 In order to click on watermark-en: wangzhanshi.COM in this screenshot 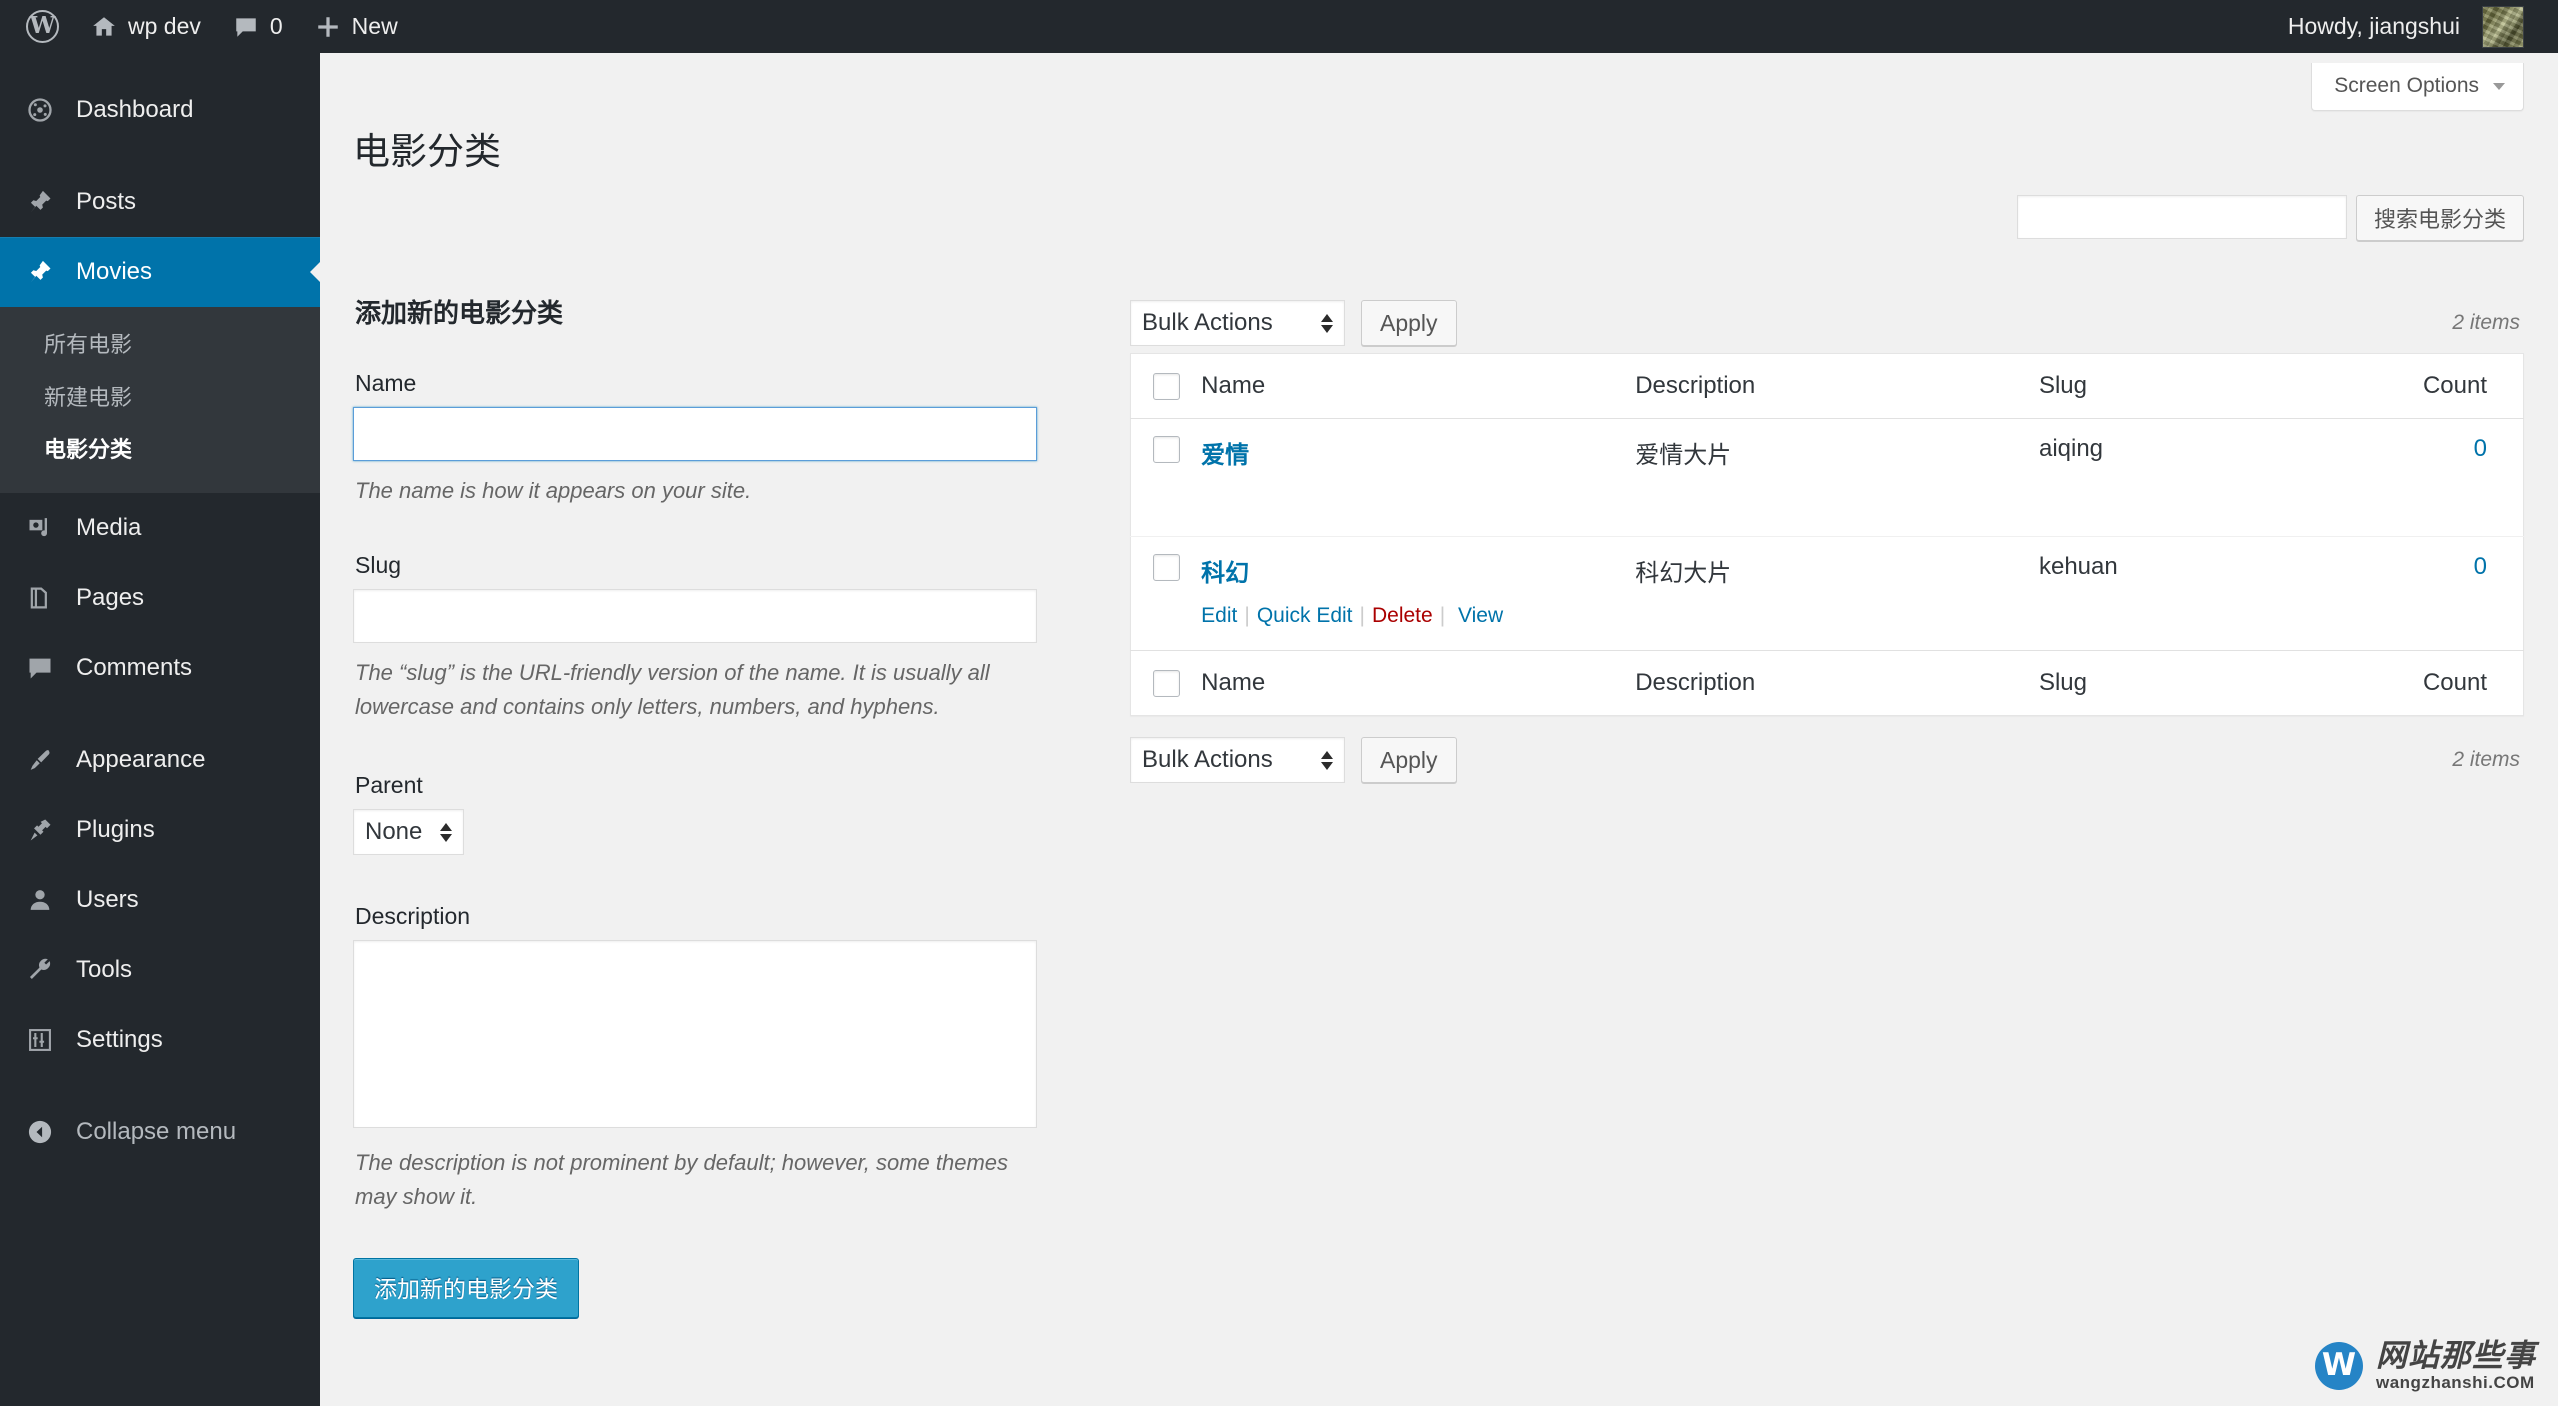, I will do `click(2455, 1383)`.